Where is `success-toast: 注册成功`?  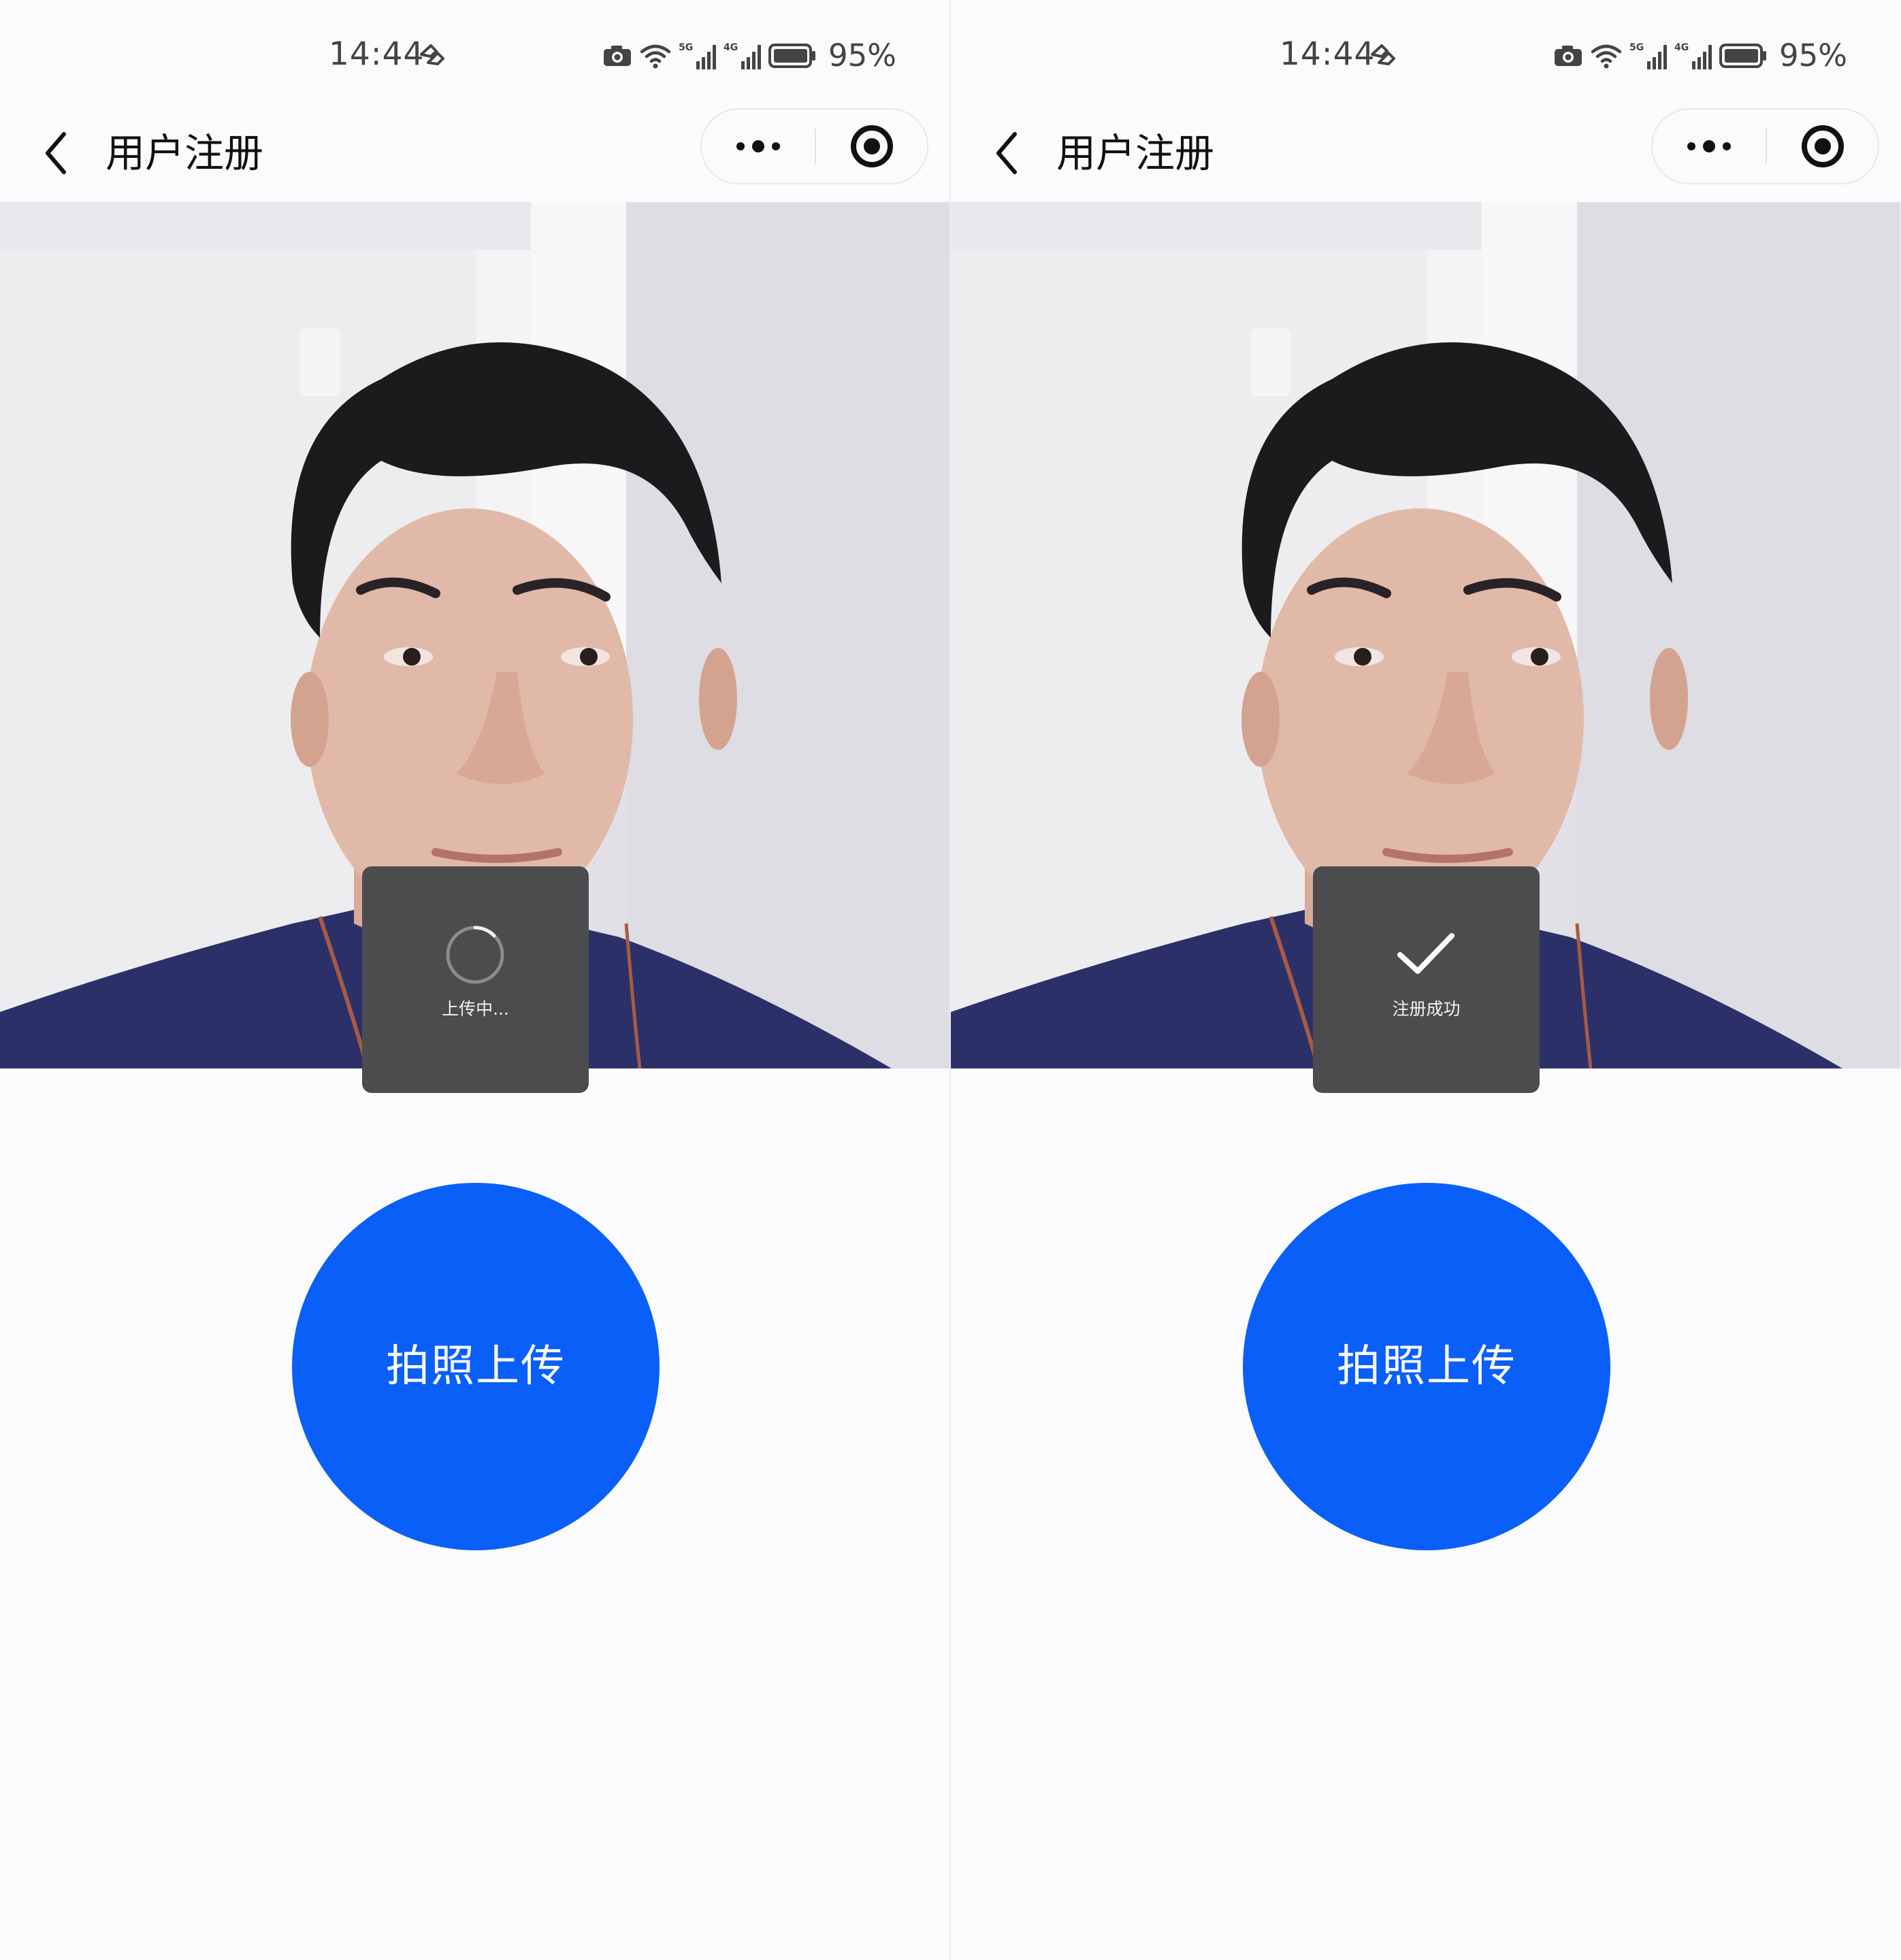
success-toast: 注册成功 is located at coordinates (1427, 980).